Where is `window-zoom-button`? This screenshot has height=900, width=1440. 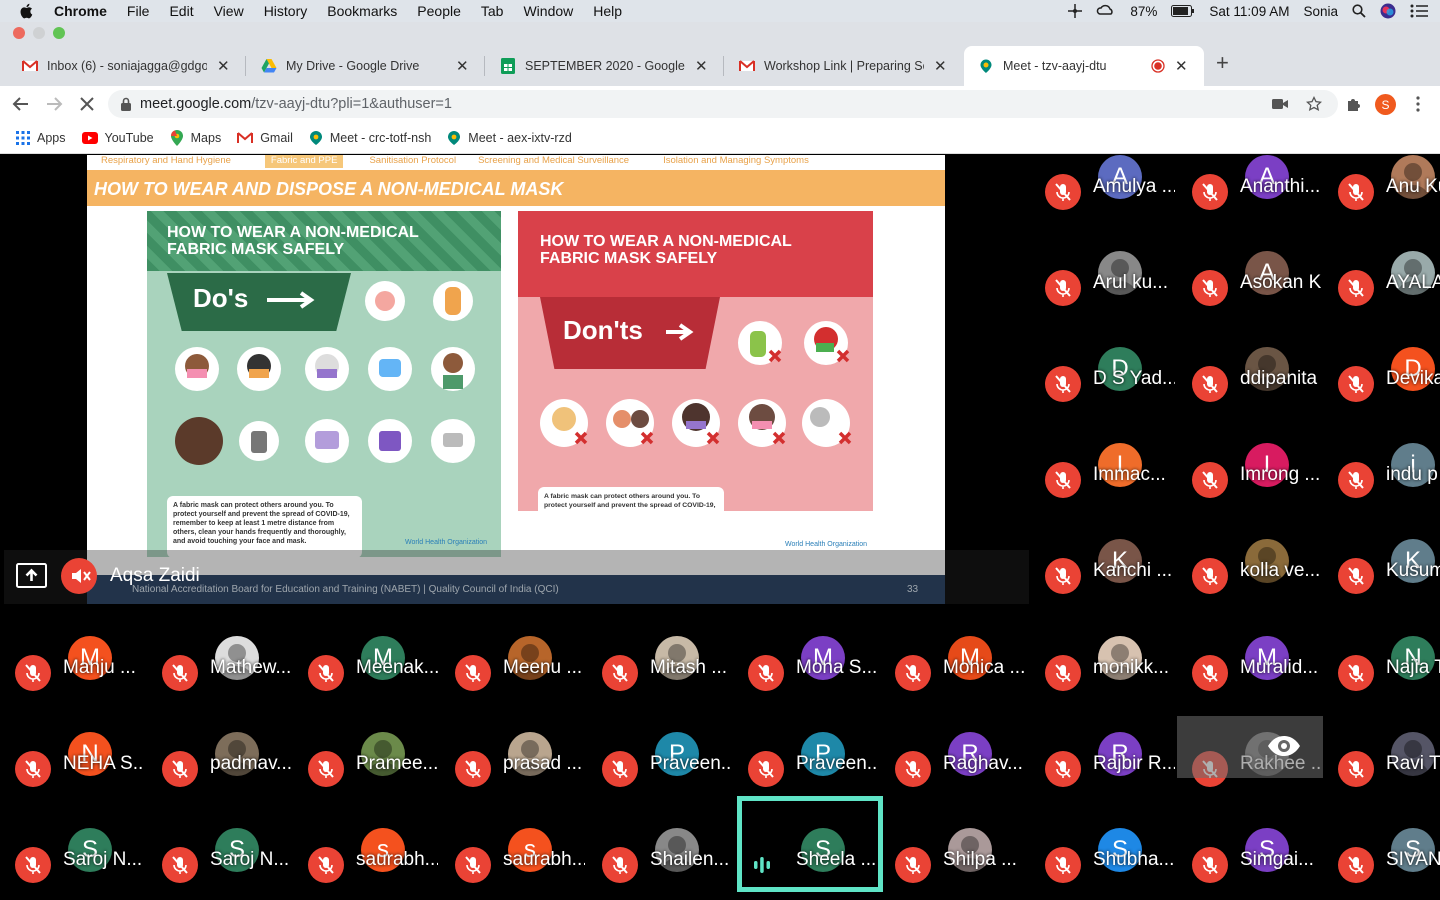
window-zoom-button is located at coordinates (59, 33).